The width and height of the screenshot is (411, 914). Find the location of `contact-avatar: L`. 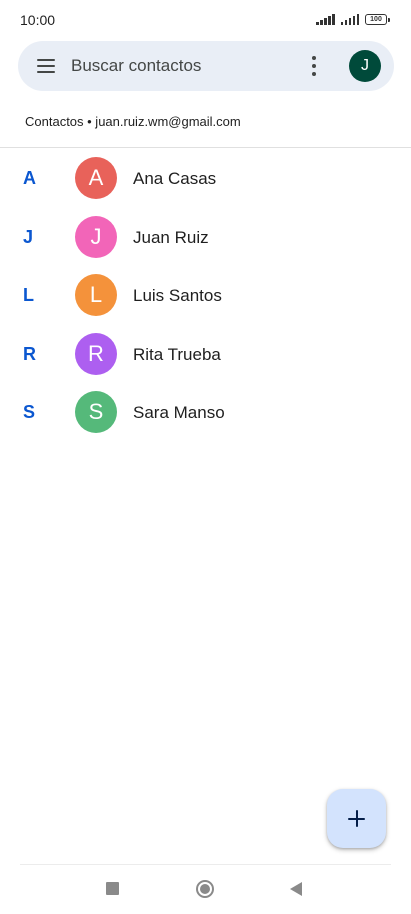

contact-avatar: L is located at coordinates (96, 295).